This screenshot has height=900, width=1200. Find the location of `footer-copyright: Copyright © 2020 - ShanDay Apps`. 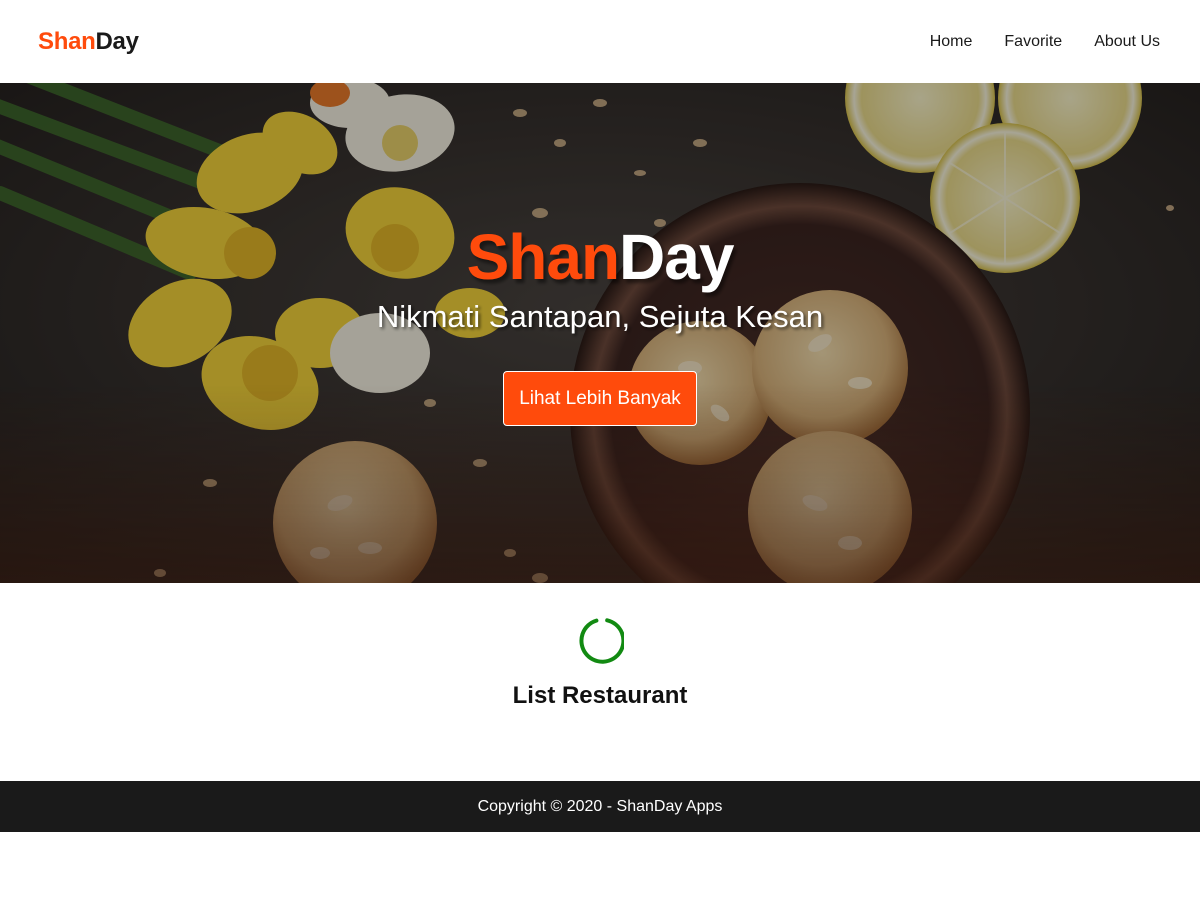

footer-copyright: Copyright © 2020 - ShanDay Apps is located at coordinates (600, 806).